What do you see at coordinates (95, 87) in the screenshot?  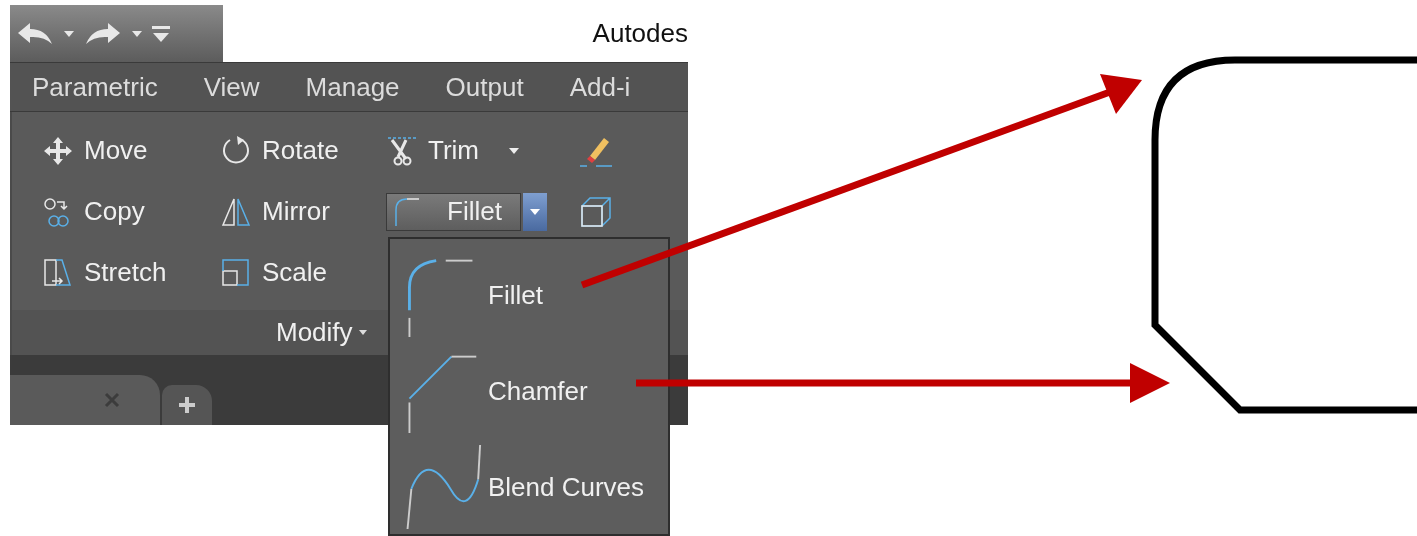 I see `ribbon-tab: Parametric` at bounding box center [95, 87].